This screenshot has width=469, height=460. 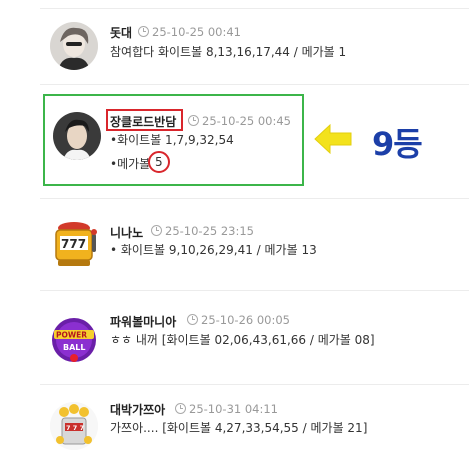 I want to click on comment-author: 대박가쯔아, so click(x=137, y=409).